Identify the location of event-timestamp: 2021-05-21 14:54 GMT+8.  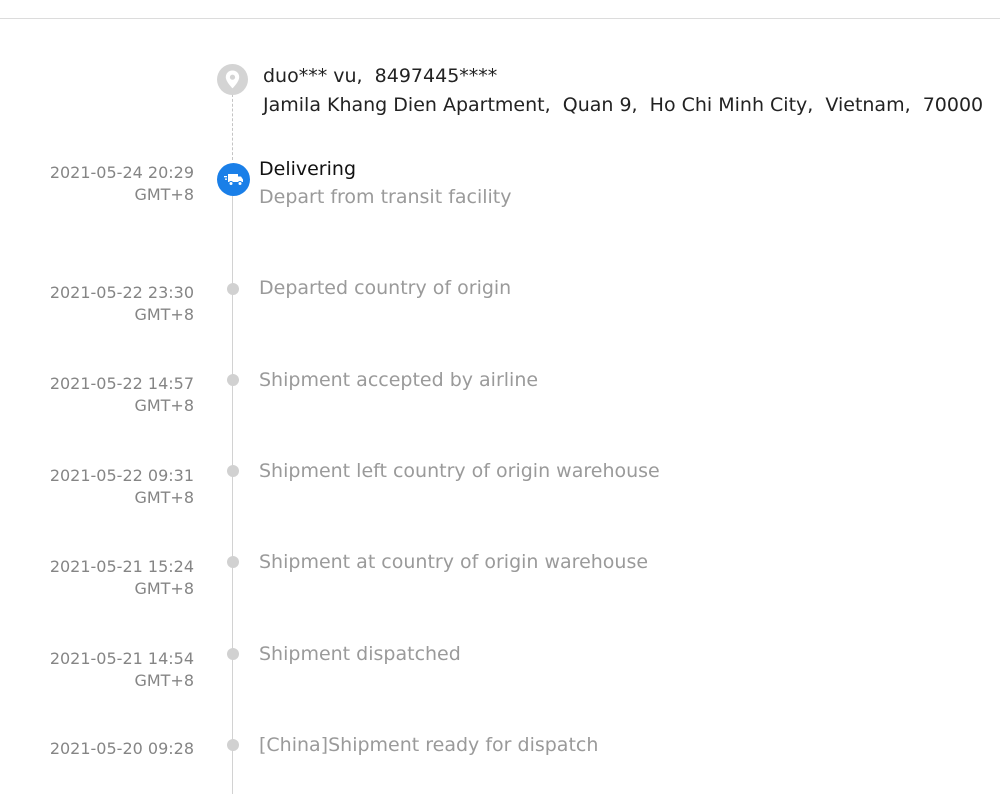
(107, 670).